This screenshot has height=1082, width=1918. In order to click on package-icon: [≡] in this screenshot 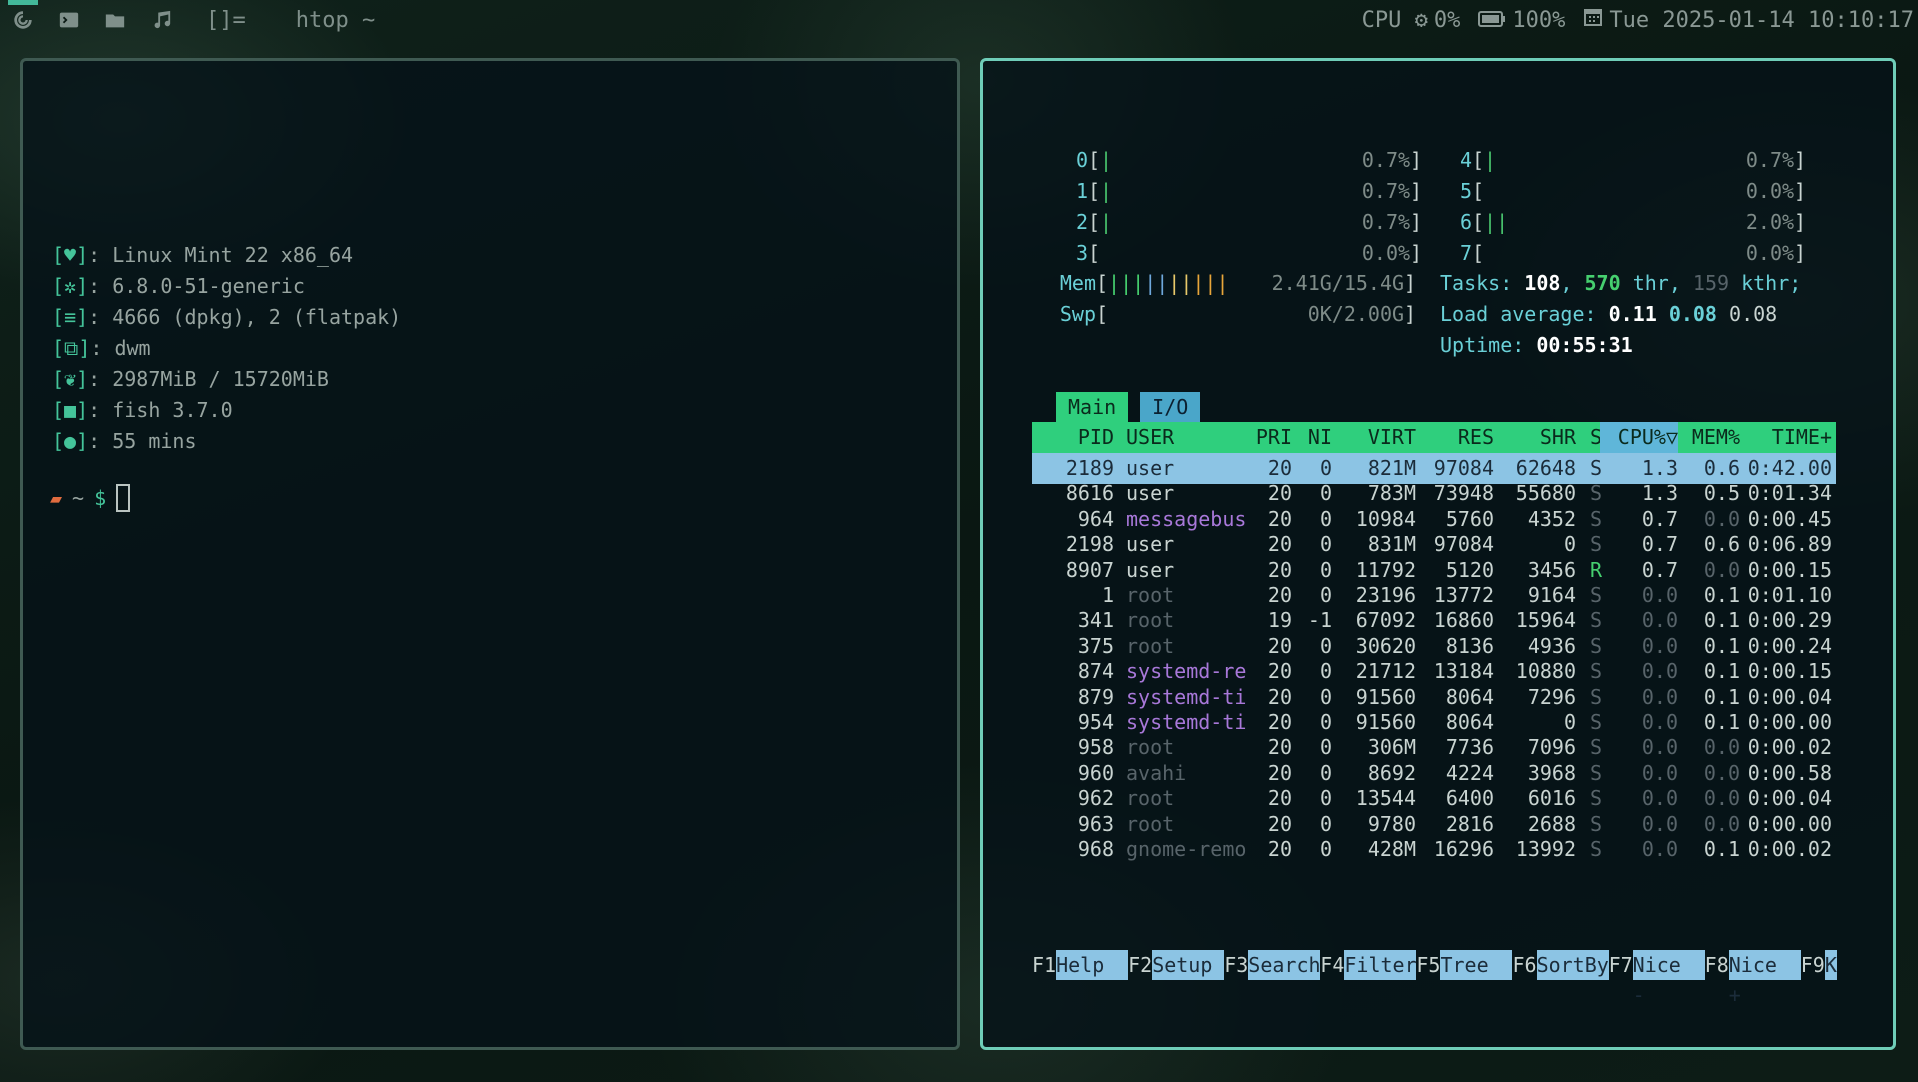, I will do `click(70, 317)`.